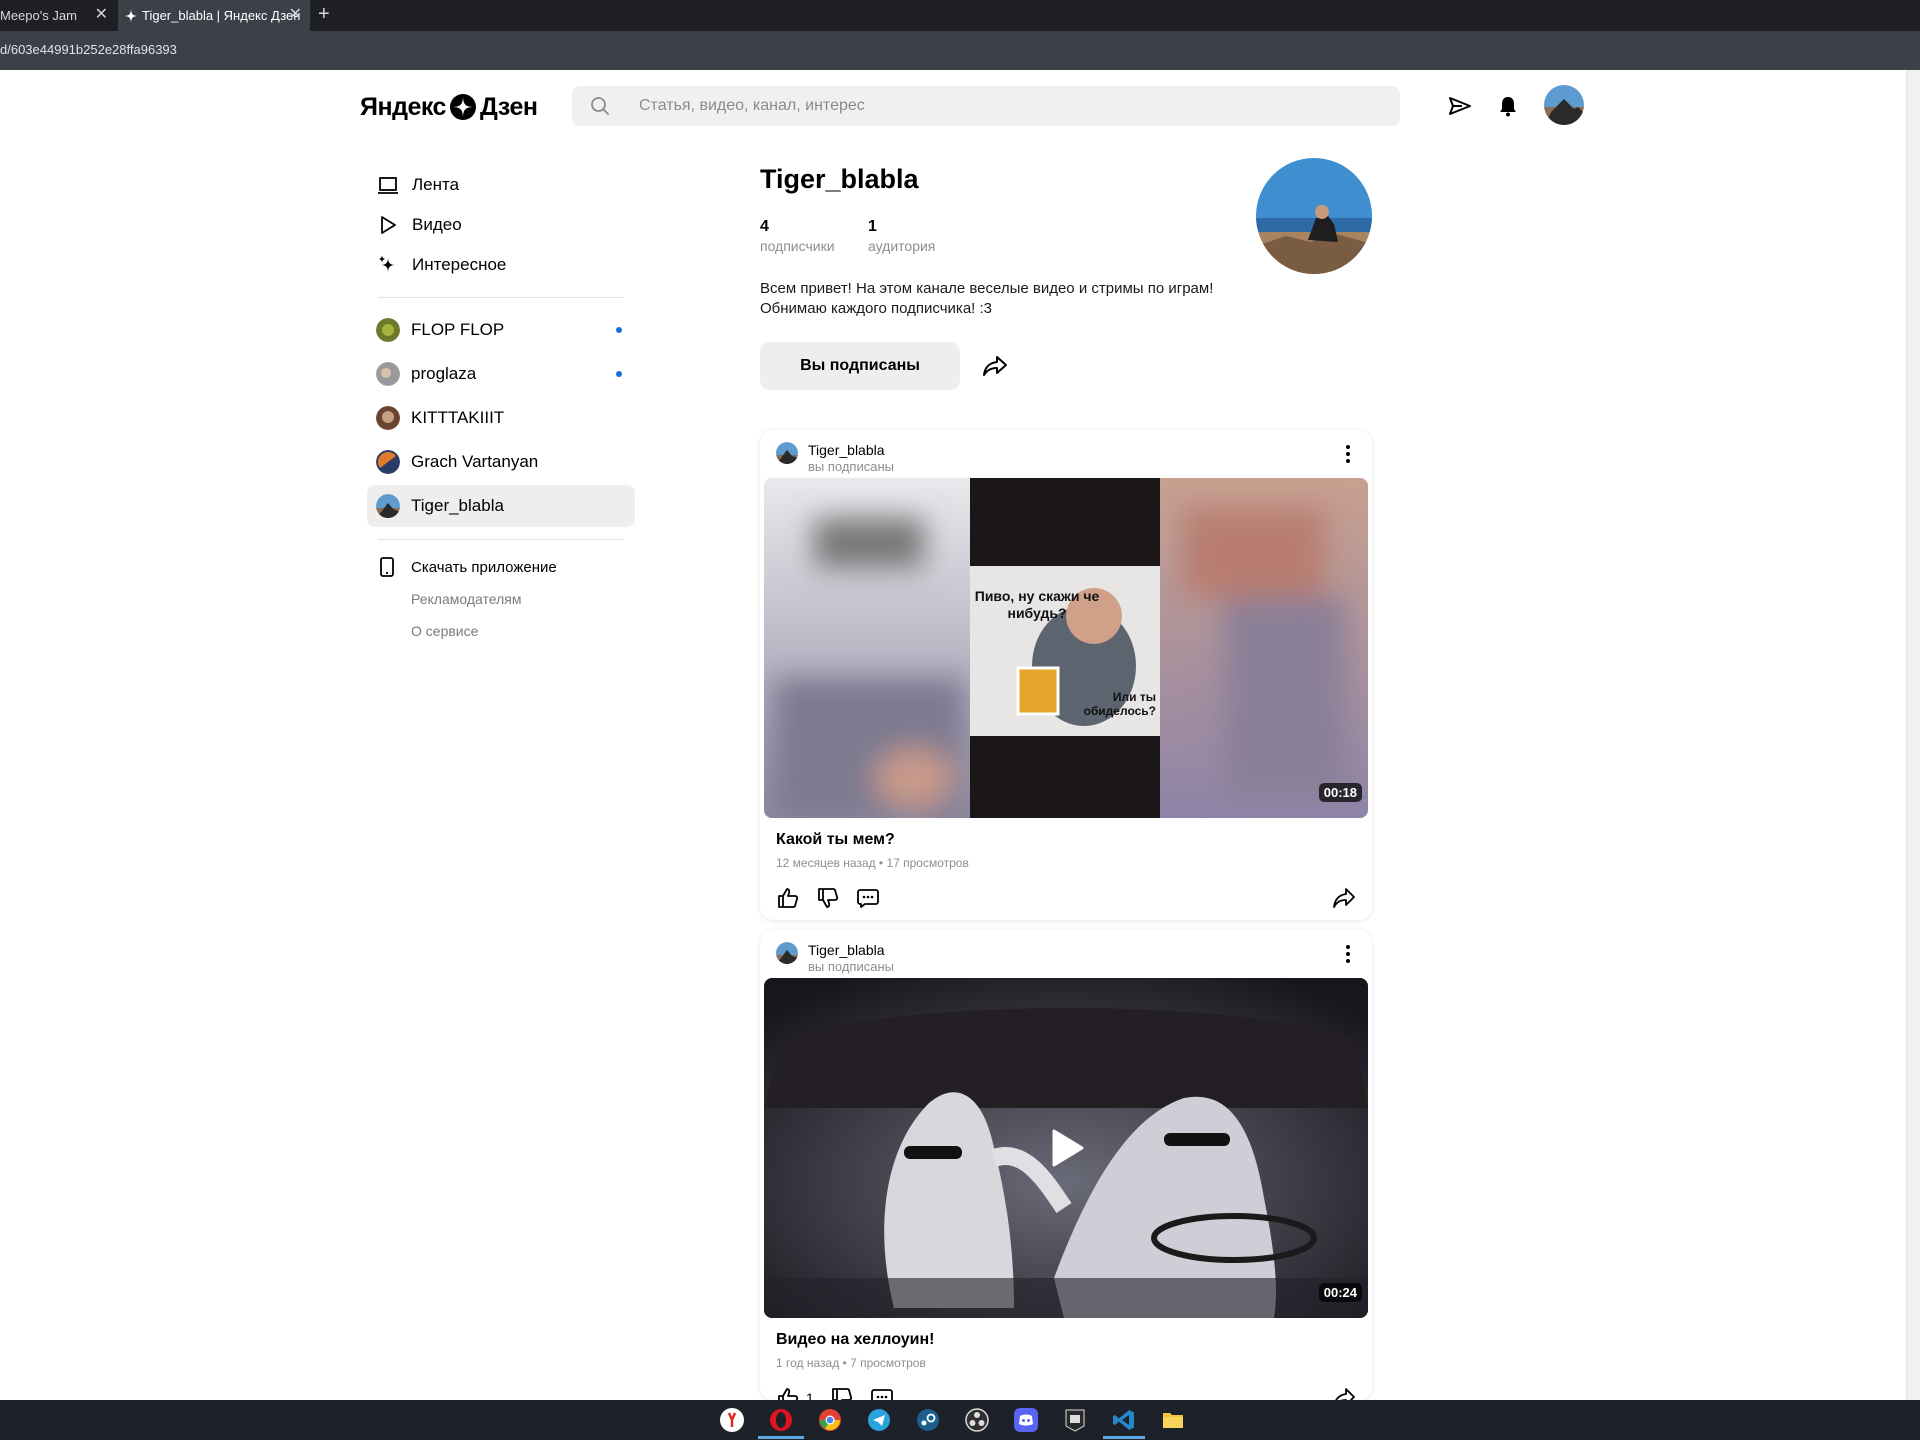 This screenshot has width=1920, height=1440. What do you see at coordinates (764, 226) in the screenshot?
I see `subscribers-count: 4` at bounding box center [764, 226].